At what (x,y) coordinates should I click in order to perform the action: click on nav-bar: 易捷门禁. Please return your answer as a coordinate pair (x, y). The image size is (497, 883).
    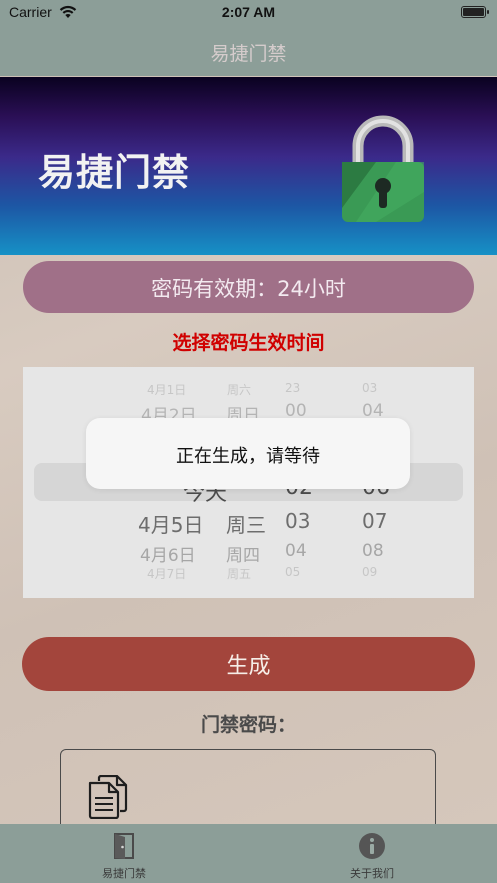
    Looking at the image, I should click on (248, 52).